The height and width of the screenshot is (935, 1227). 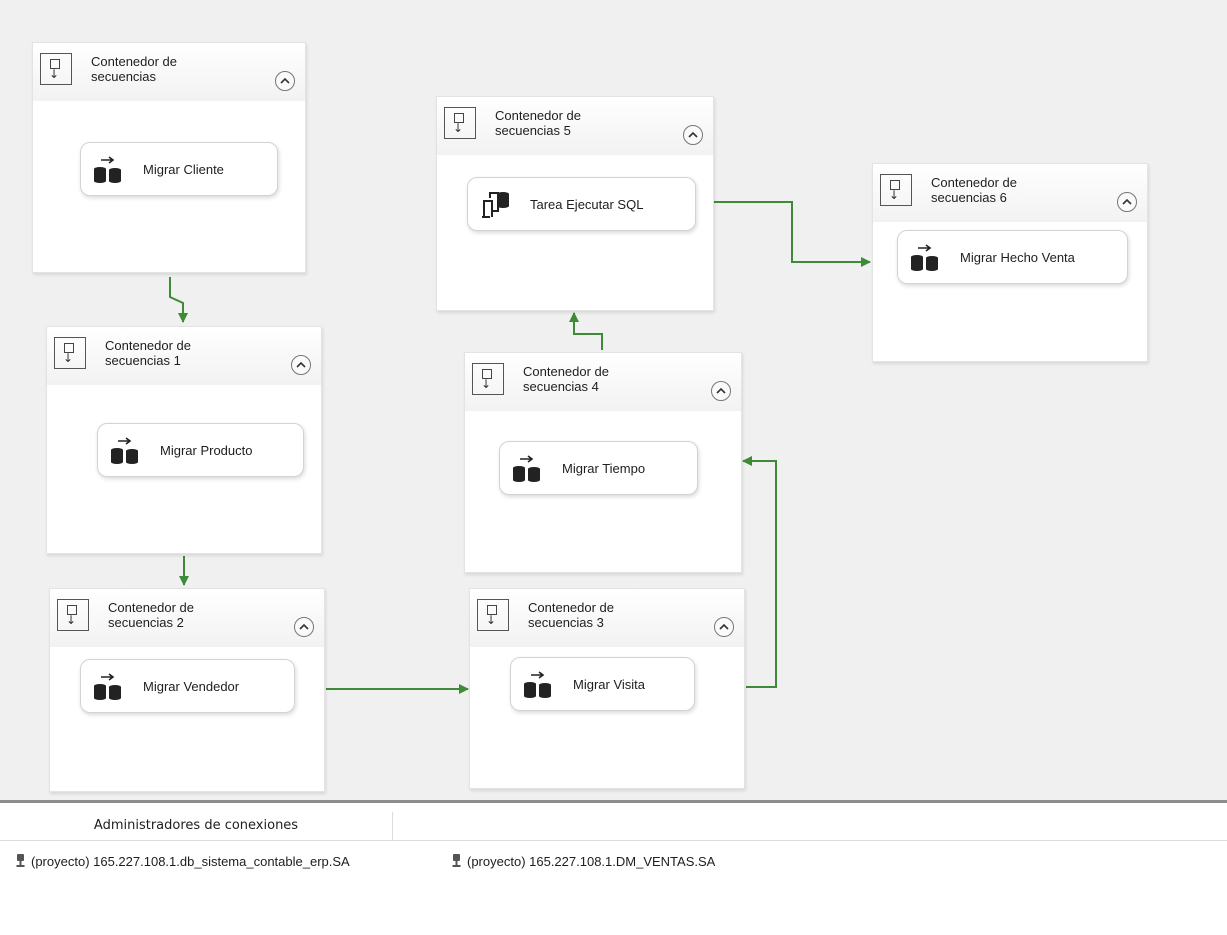 I want to click on container-header: ↓ Contenedor de secuencias 2, so click(x=187, y=618).